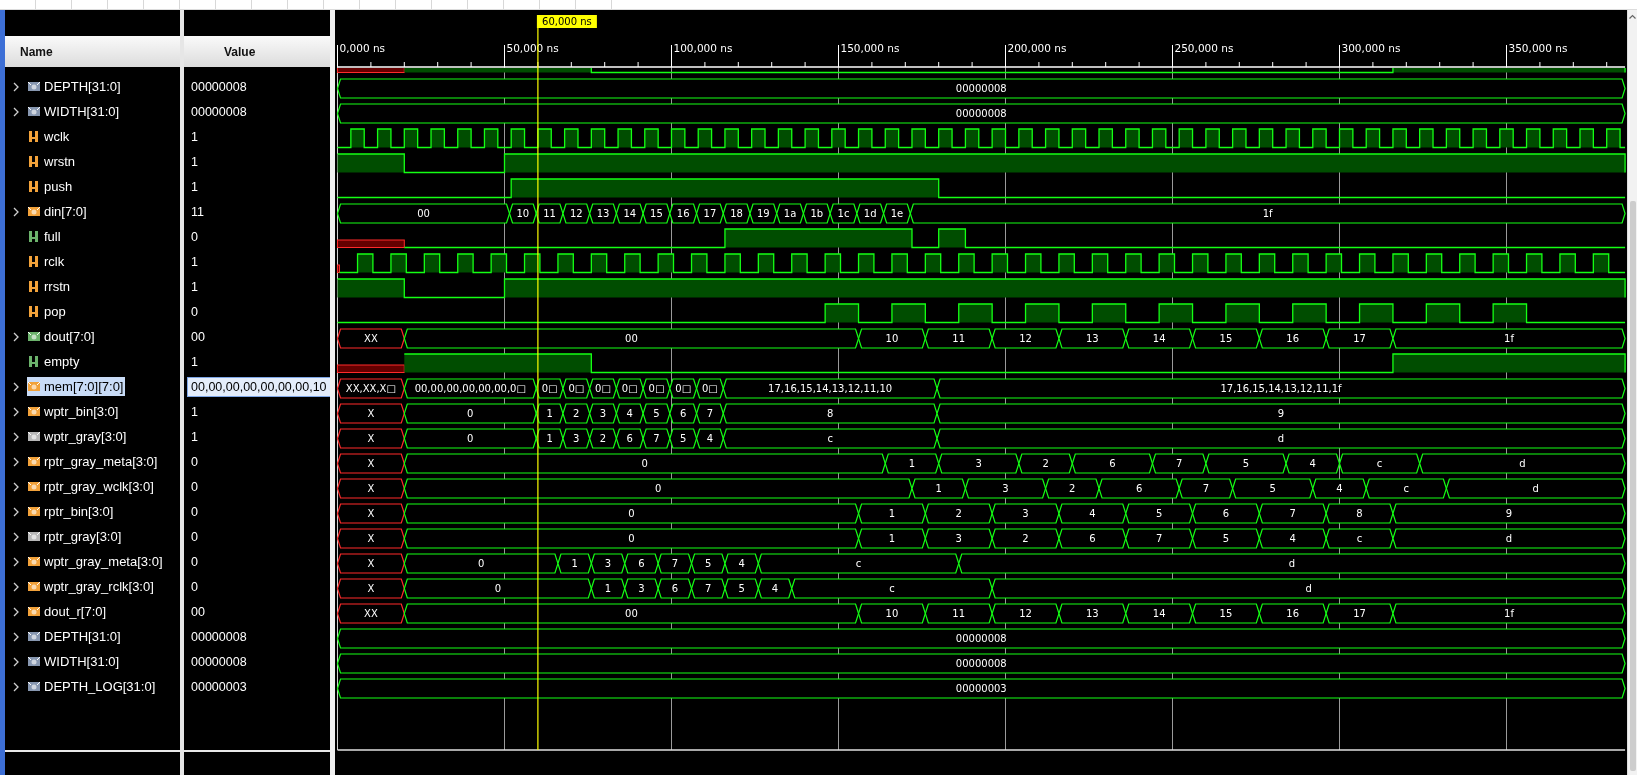 This screenshot has height=775, width=1637. Describe the element at coordinates (603, 213) in the screenshot. I see `bus-value: 13` at that location.